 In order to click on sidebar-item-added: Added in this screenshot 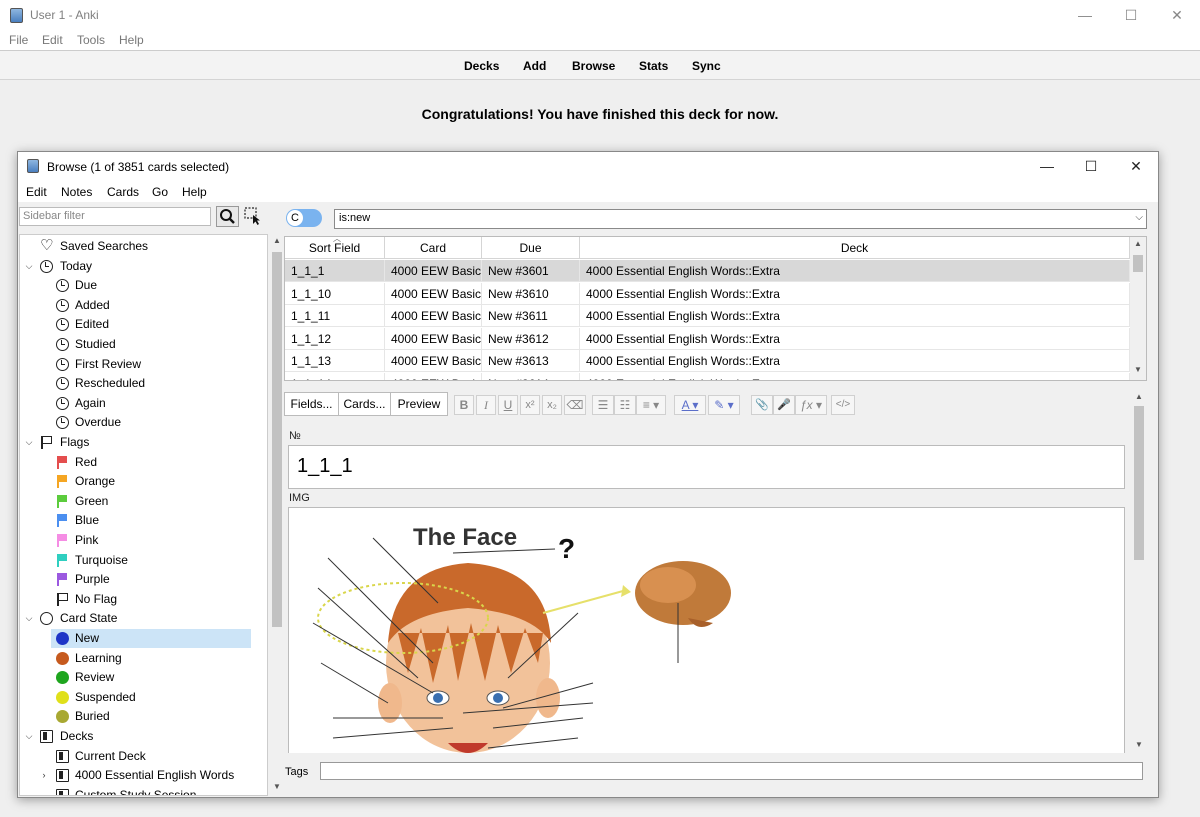, I will do `click(140, 305)`.